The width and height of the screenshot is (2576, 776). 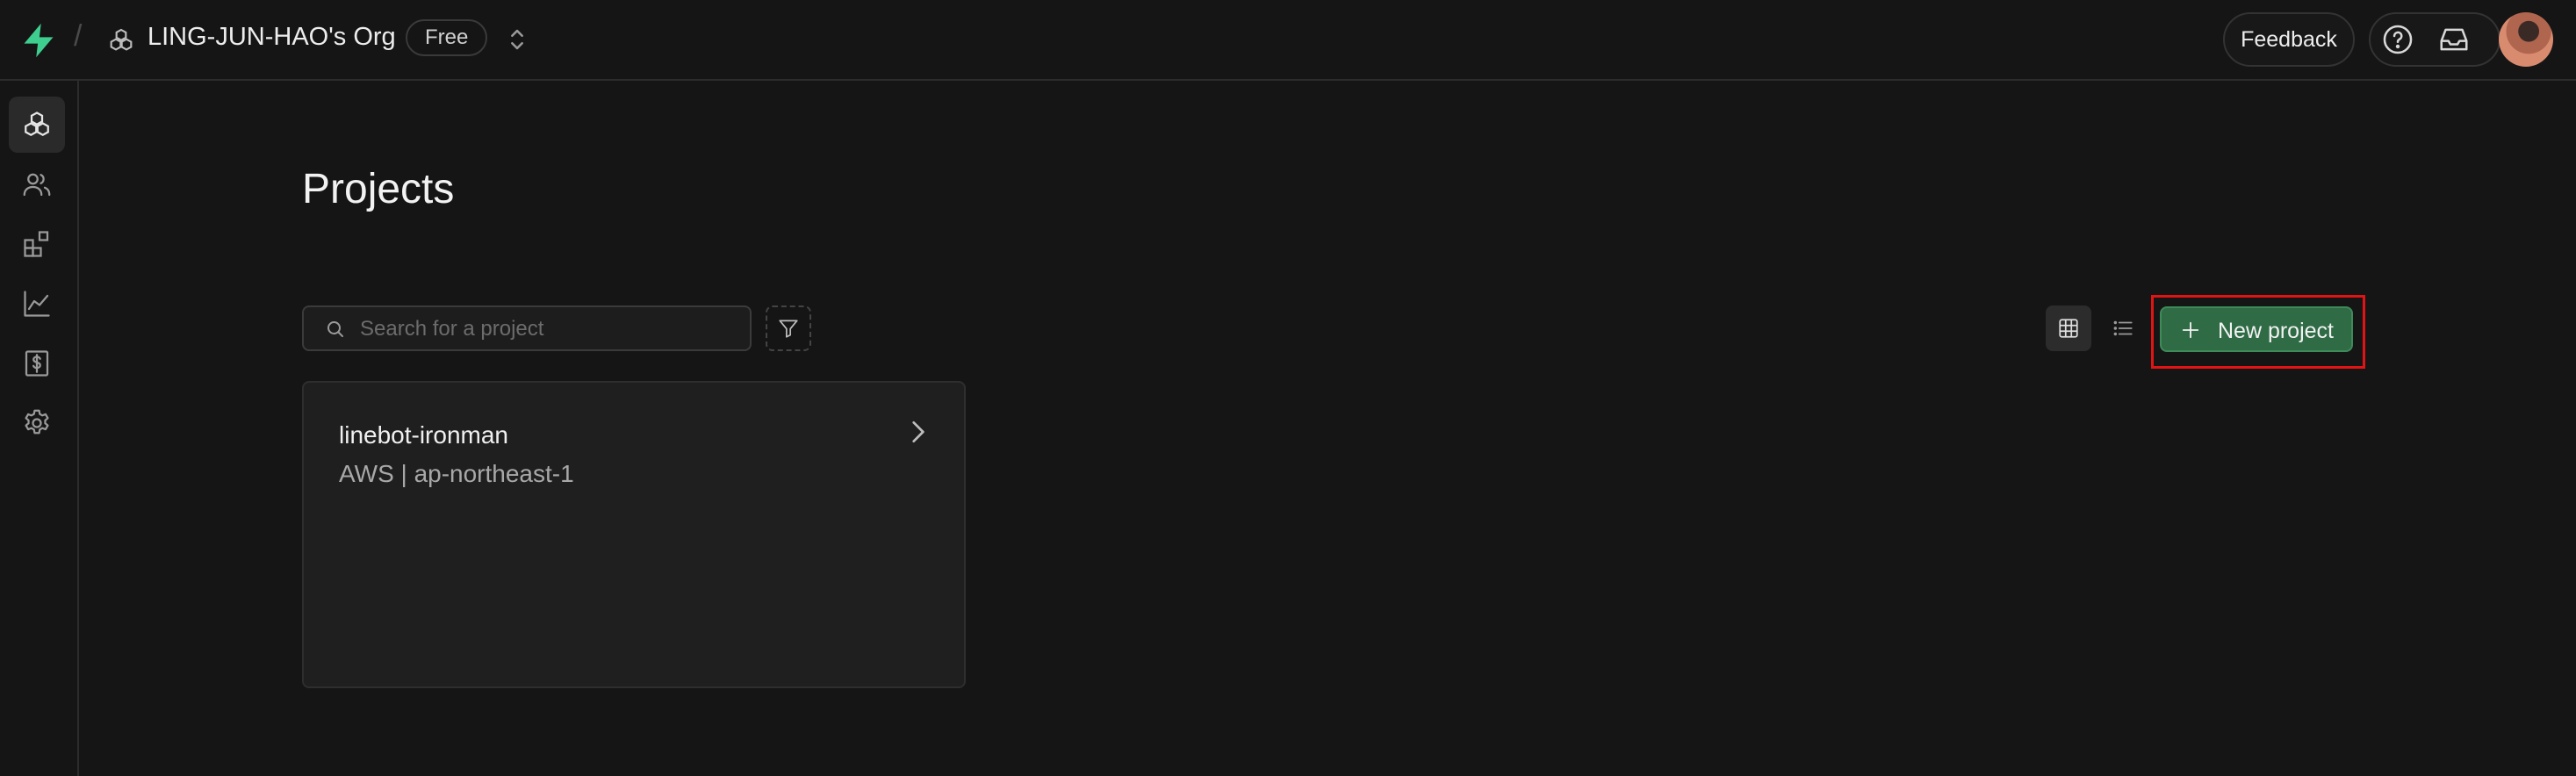 What do you see at coordinates (1288, 40) in the screenshot?
I see `top-bar: / LING-JUN-HAO's Org Free Feedback` at bounding box center [1288, 40].